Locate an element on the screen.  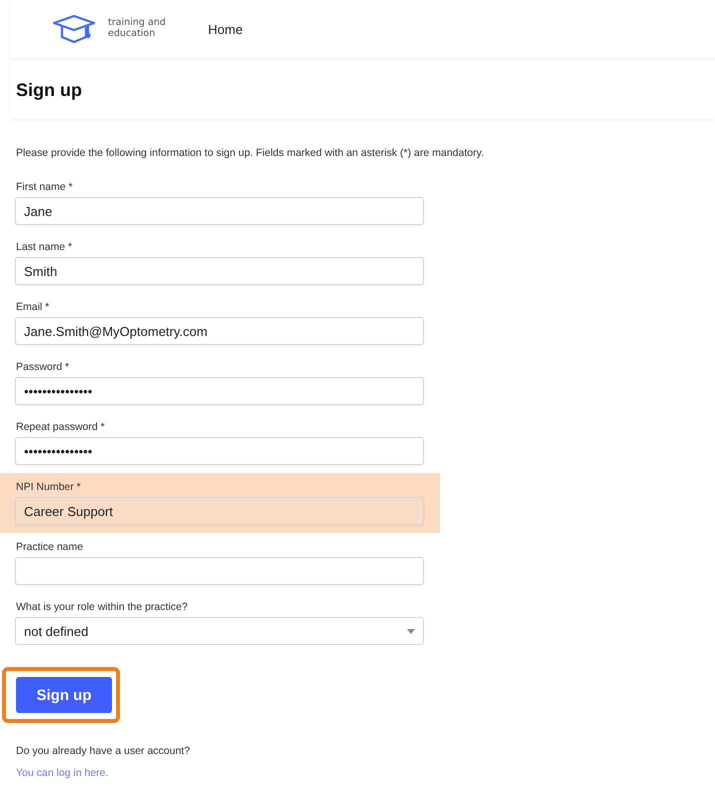
caret-icon is located at coordinates (411, 631).